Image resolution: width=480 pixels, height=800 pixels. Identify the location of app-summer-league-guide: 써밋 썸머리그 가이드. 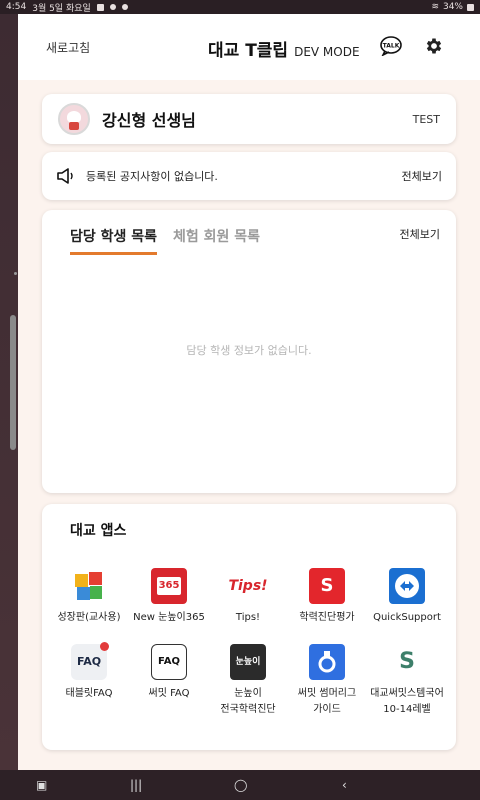
(327, 681).